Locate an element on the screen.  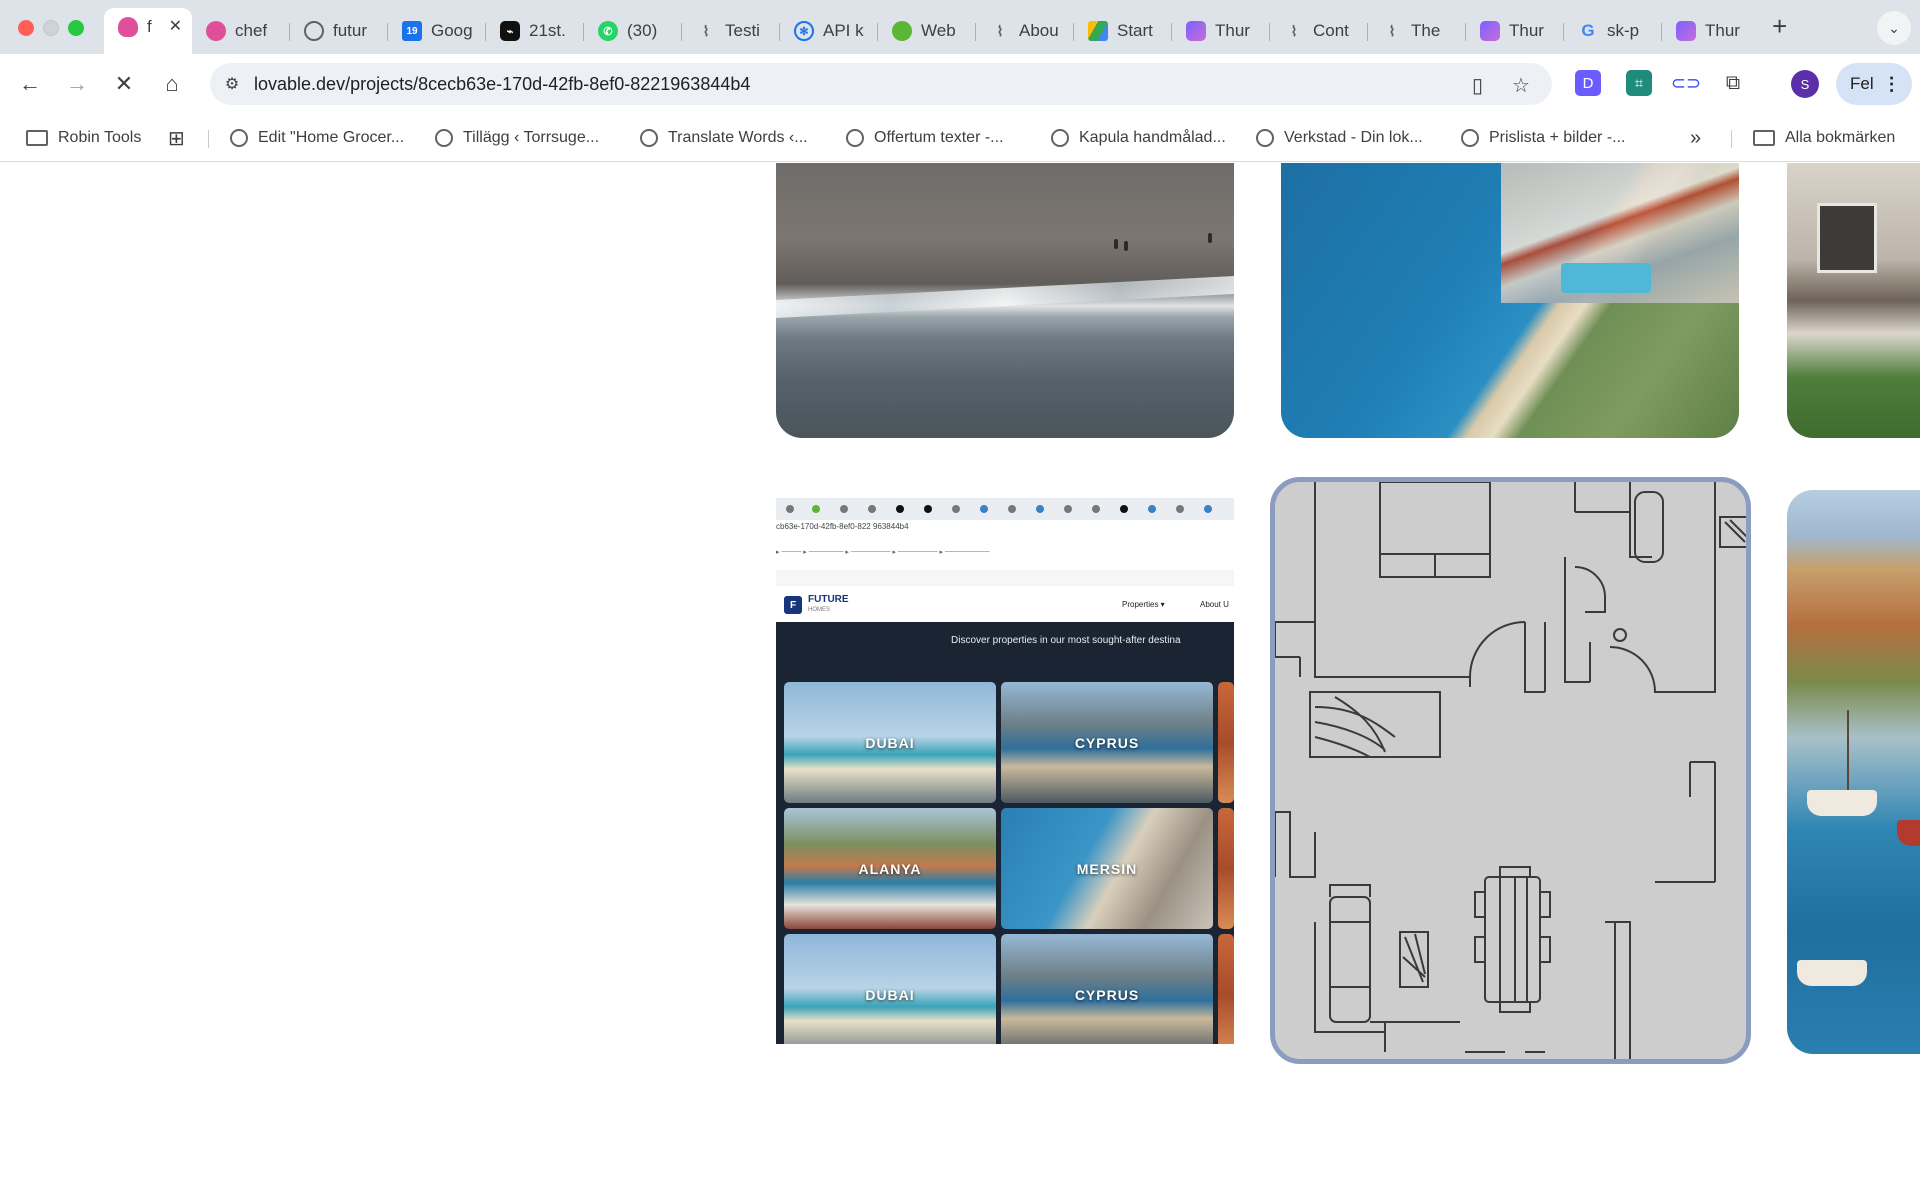
gallery-image-coastline-hotel is located at coordinates (1510, 300).